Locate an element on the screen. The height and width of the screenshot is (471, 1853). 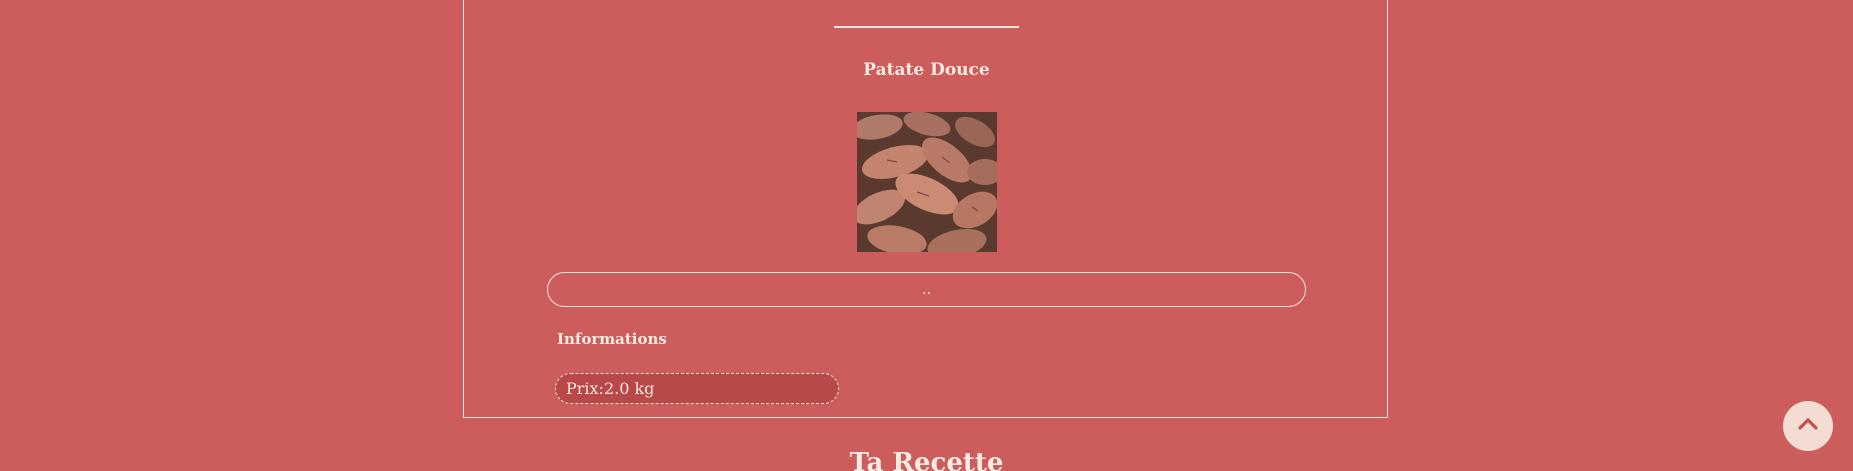
price-badge: Prix:2.0 kg is located at coordinates (697, 388).